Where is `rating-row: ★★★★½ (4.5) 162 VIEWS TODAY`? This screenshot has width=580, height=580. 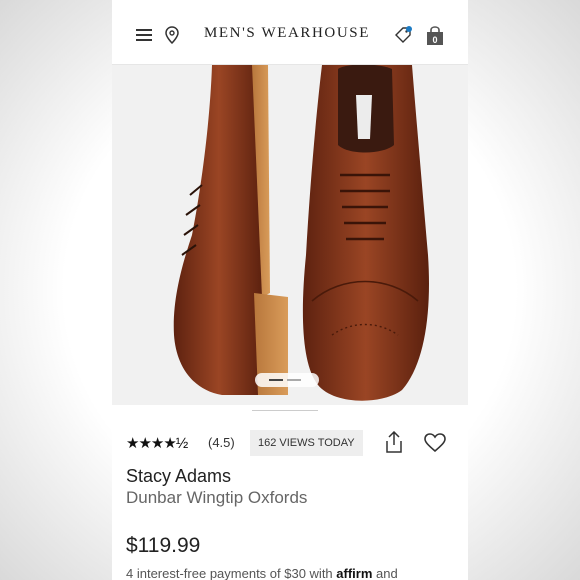 rating-row: ★★★★½ (4.5) 162 VIEWS TODAY is located at coordinates (291, 443).